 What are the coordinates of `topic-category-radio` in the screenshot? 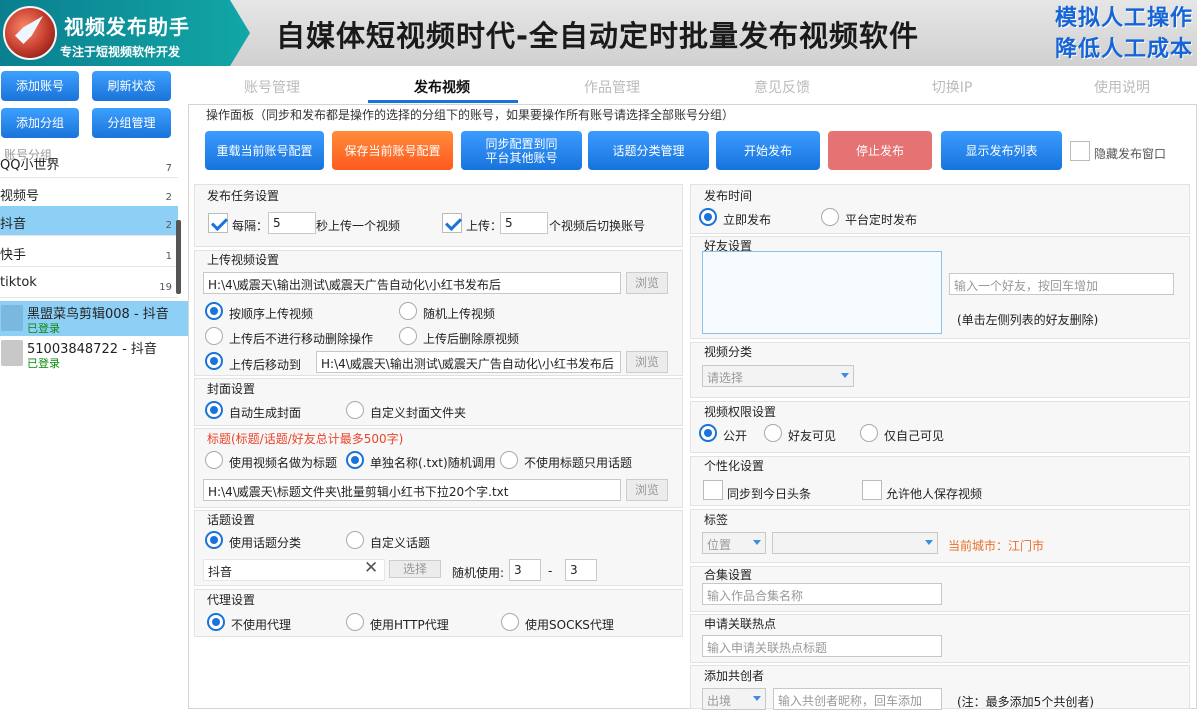 It's located at (214, 540).